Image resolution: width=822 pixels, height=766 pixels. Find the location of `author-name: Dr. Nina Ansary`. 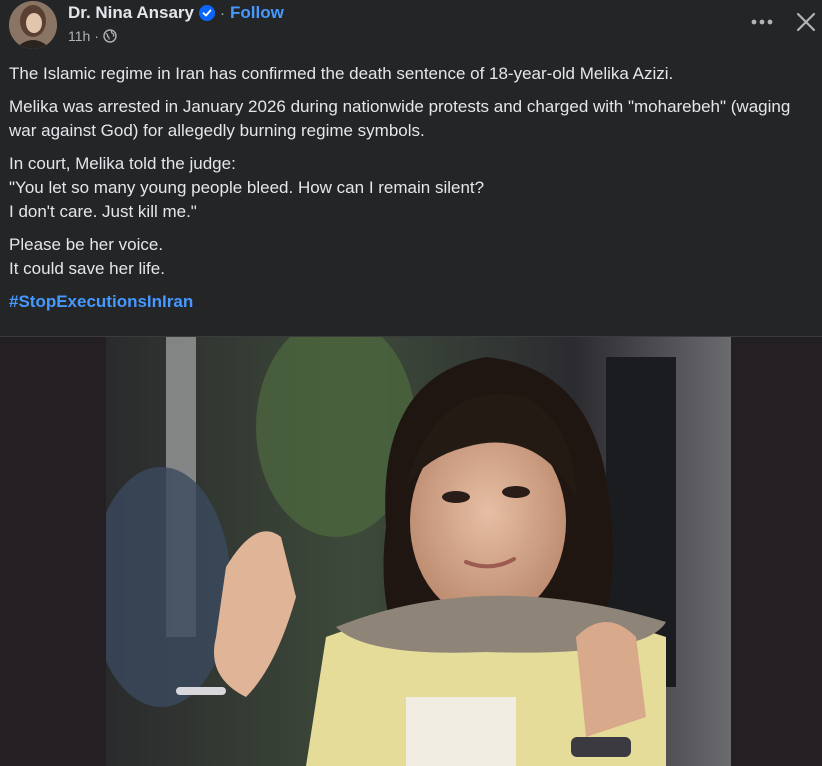

author-name: Dr. Nina Ansary is located at coordinates (131, 13).